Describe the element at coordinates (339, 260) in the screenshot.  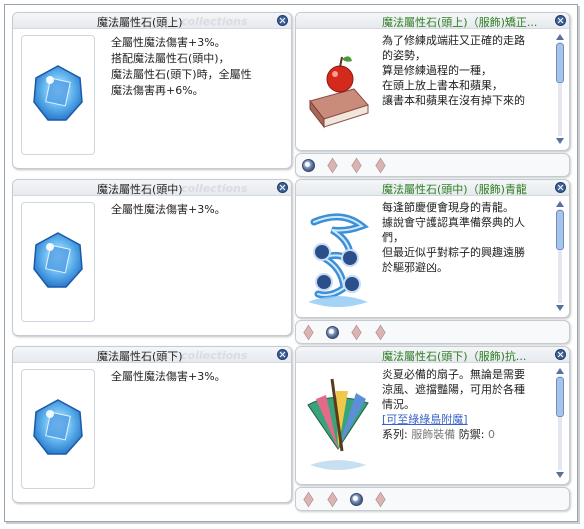
I see `blue-dragon-icon` at that location.